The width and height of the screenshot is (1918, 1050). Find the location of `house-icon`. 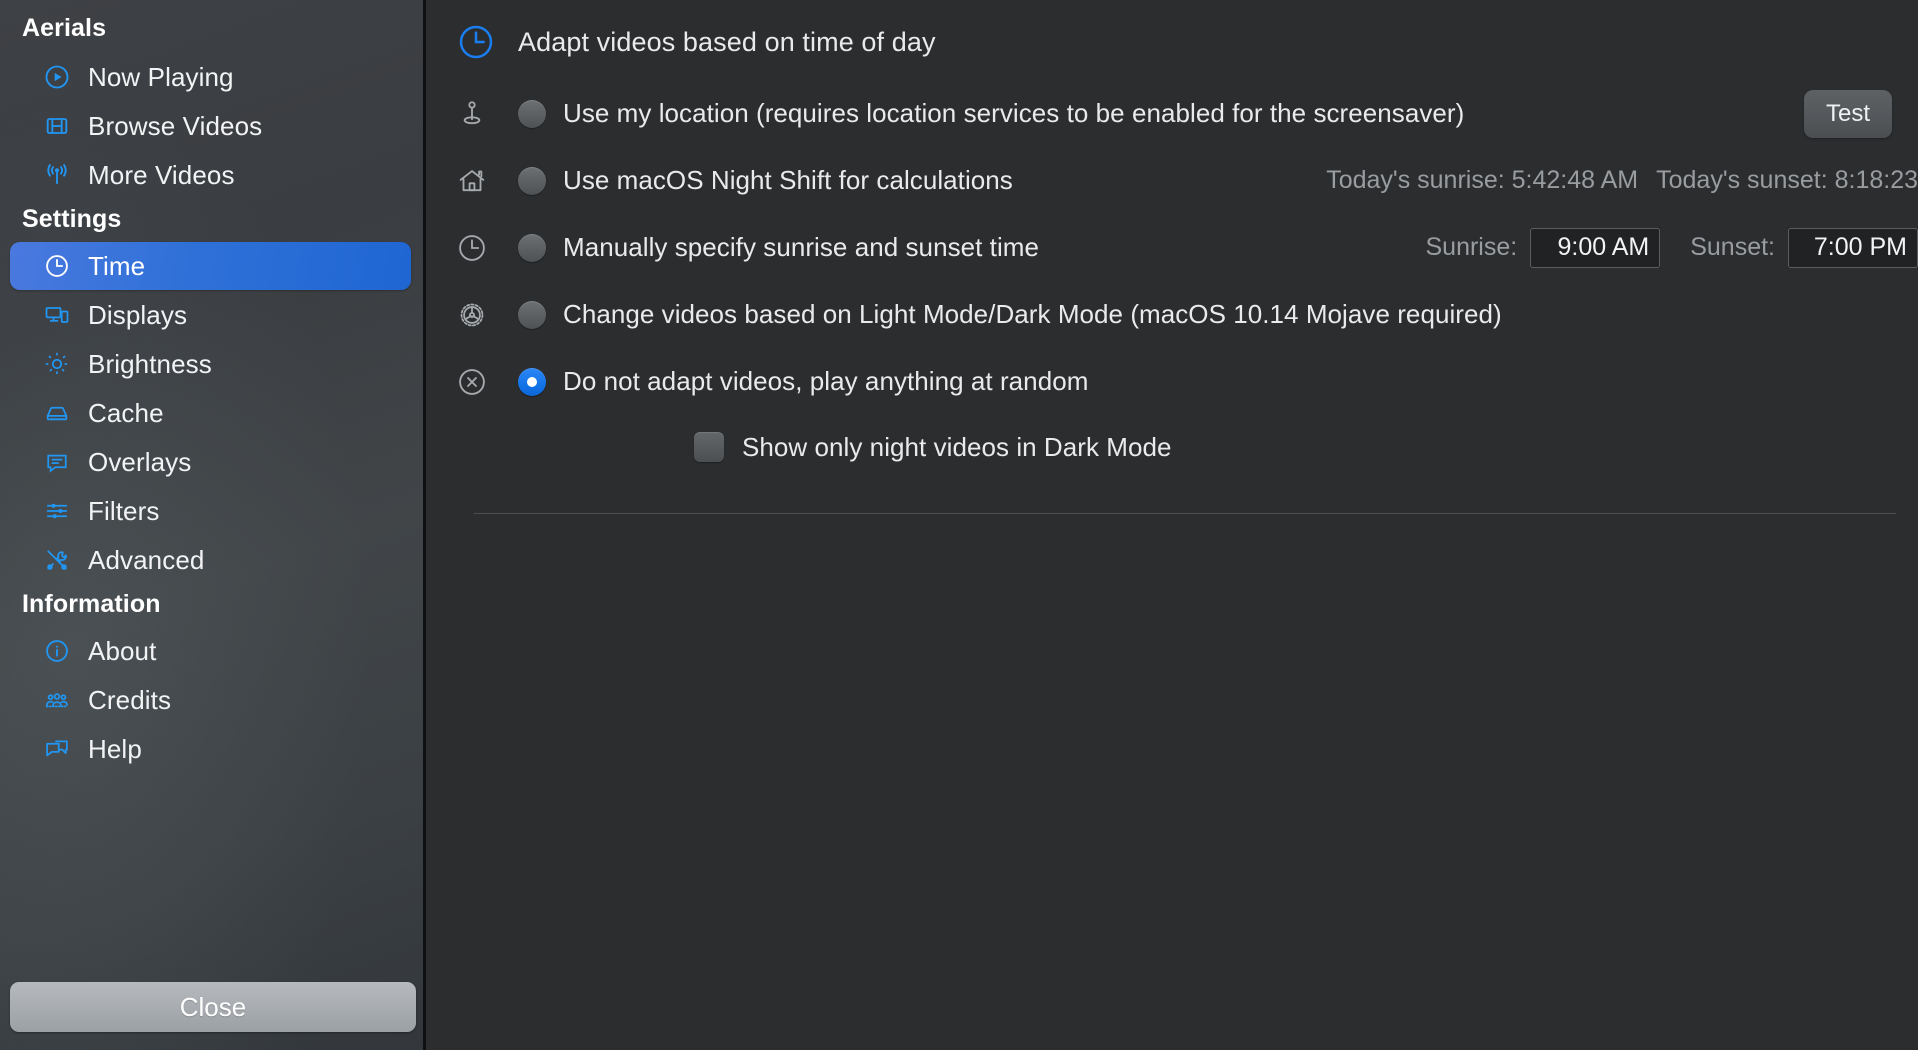

house-icon is located at coordinates (472, 181).